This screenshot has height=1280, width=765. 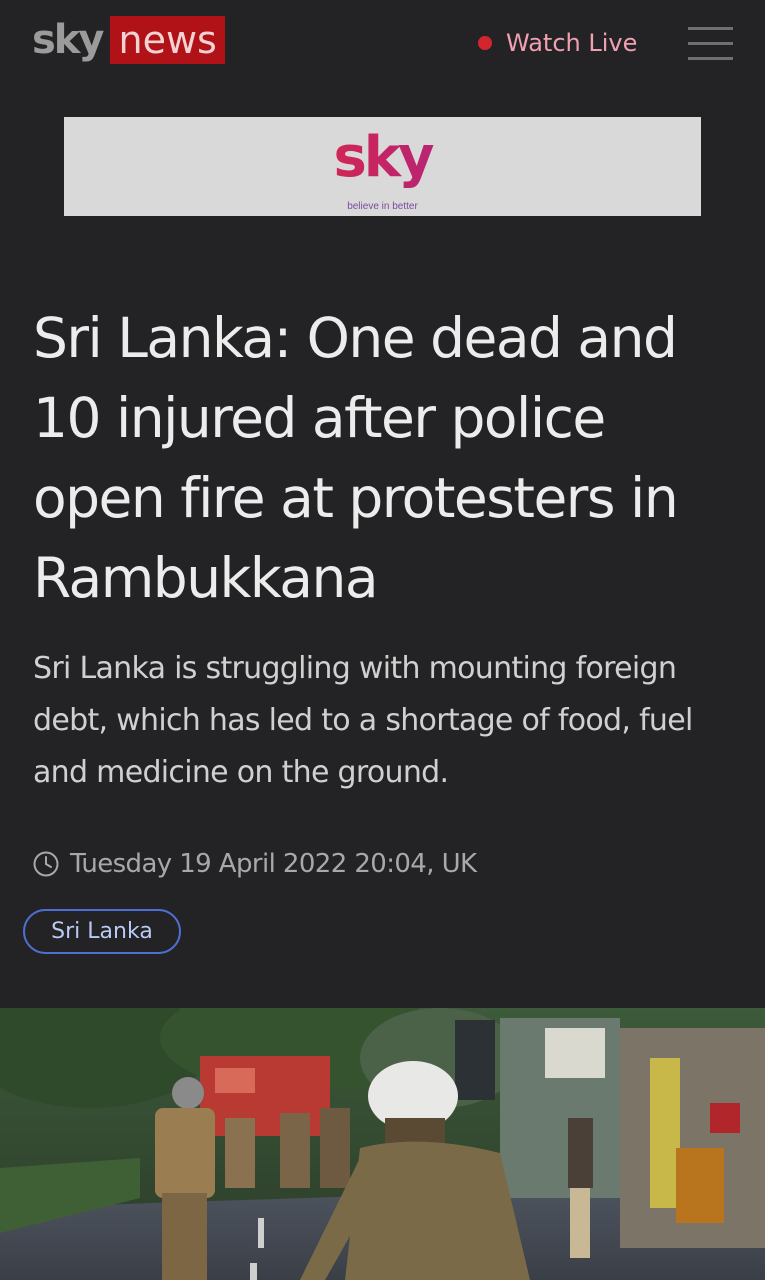 I want to click on logo-news-text: news, so click(x=167, y=40).